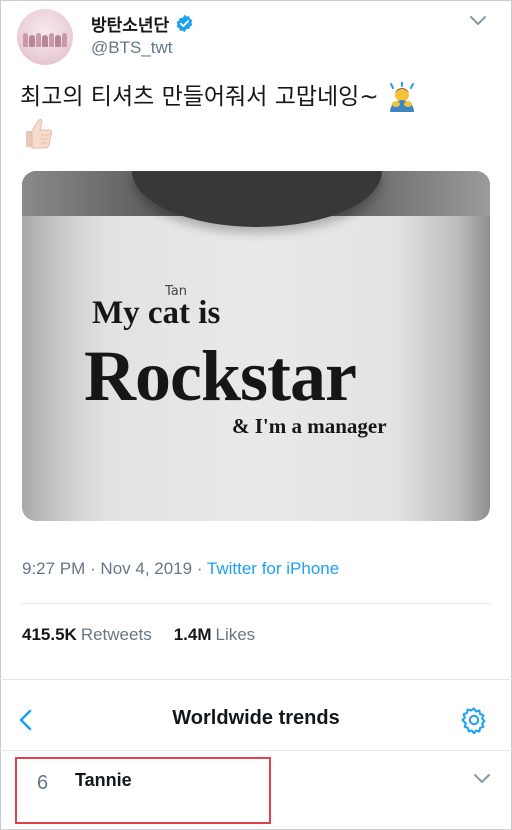 The height and width of the screenshot is (830, 512). I want to click on divider, so click(256, 603).